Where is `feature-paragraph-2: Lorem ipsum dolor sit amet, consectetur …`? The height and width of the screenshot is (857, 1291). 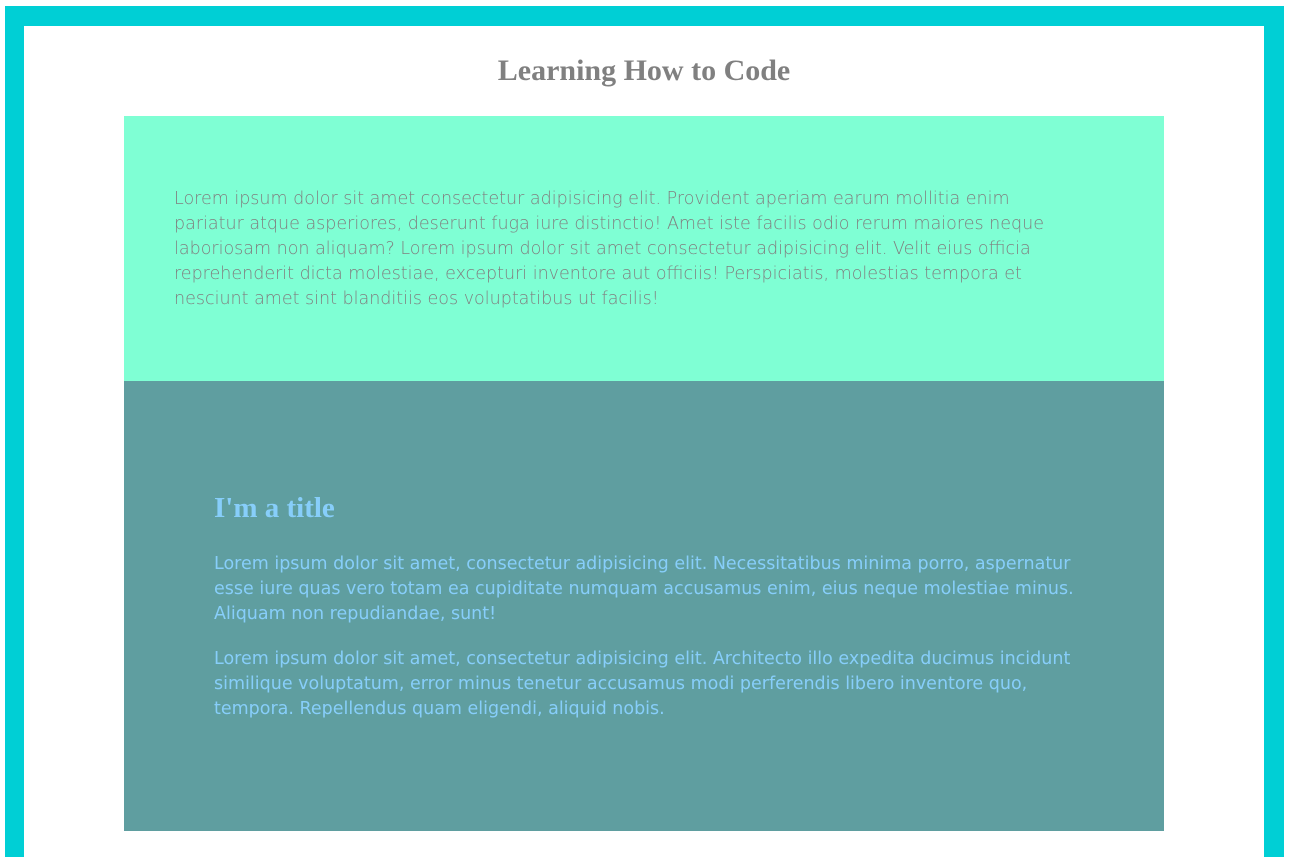 feature-paragraph-2: Lorem ipsum dolor sit amet, consectetur … is located at coordinates (642, 684).